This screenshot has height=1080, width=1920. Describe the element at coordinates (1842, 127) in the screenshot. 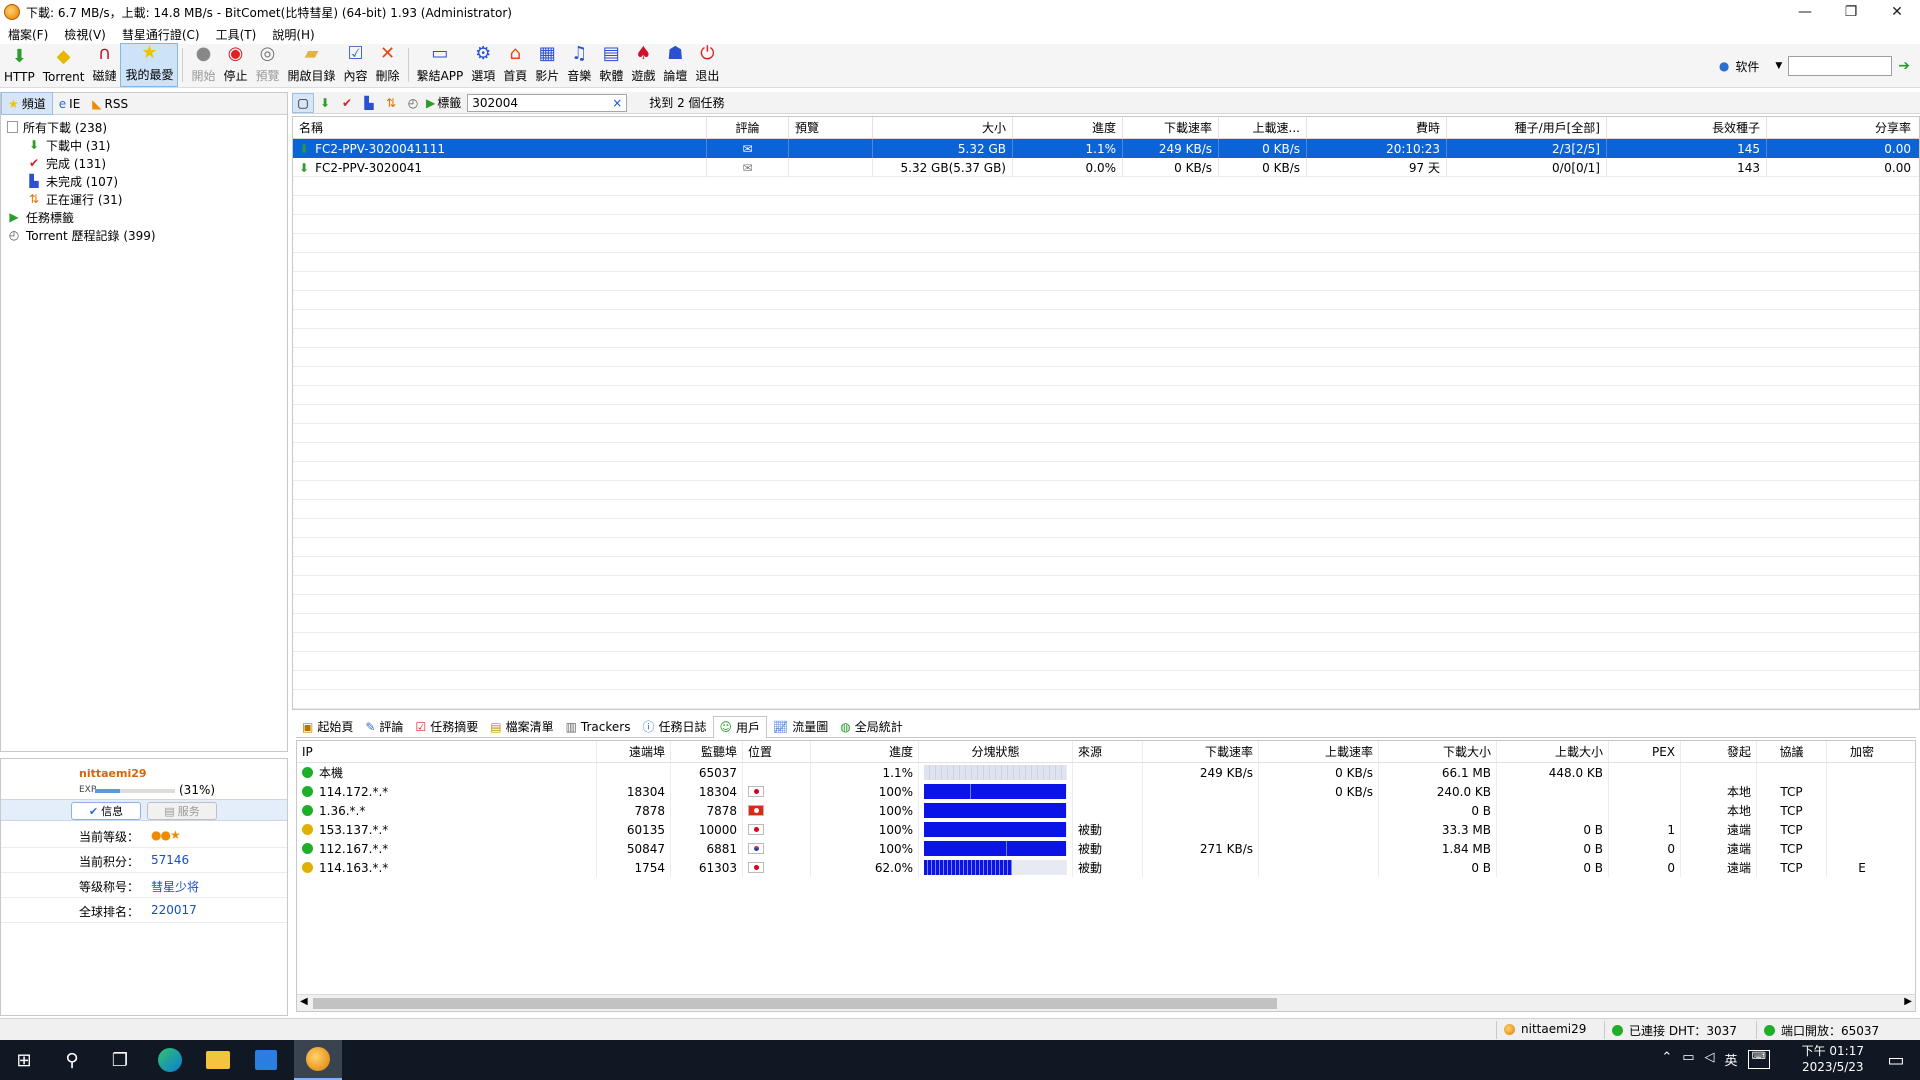

I see `col-share-ratio: 分享率` at that location.